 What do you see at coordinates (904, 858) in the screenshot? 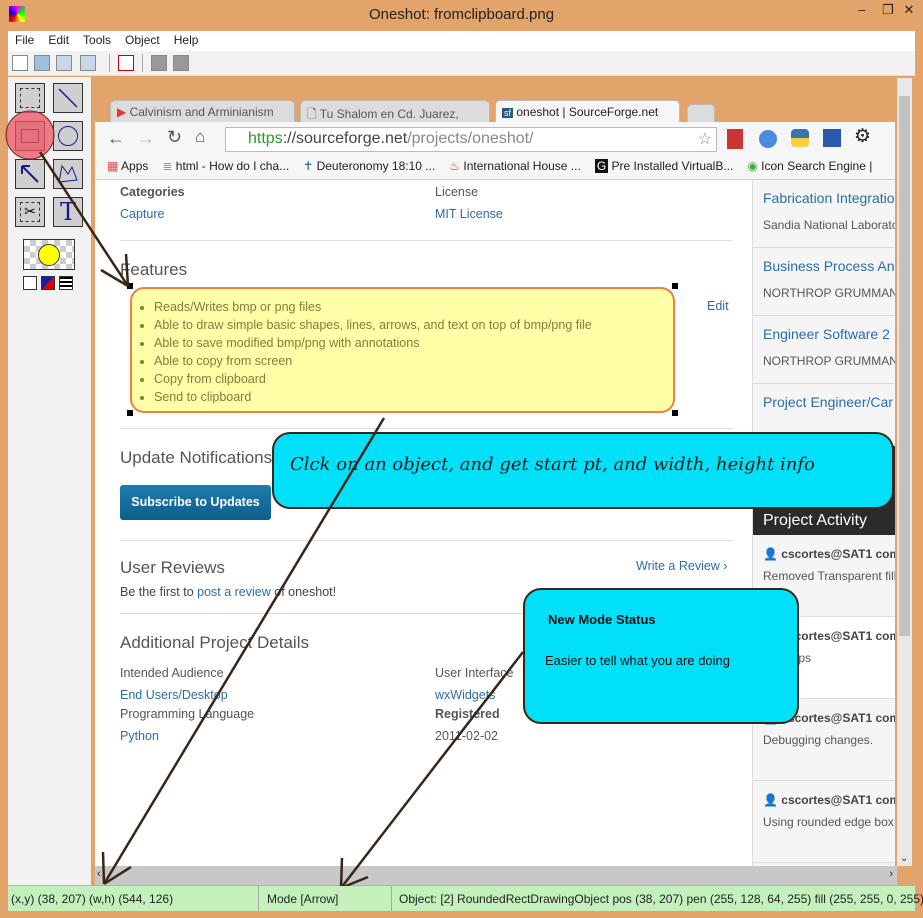
I see `scroll-down-icon: ⌄` at bounding box center [904, 858].